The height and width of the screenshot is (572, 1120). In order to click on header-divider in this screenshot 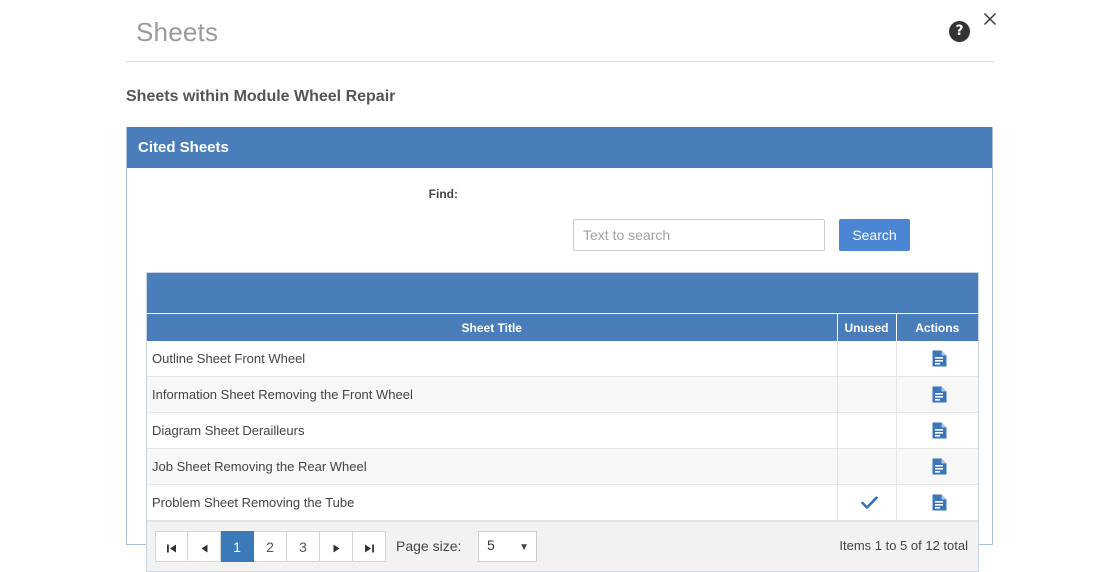, I will do `click(560, 61)`.